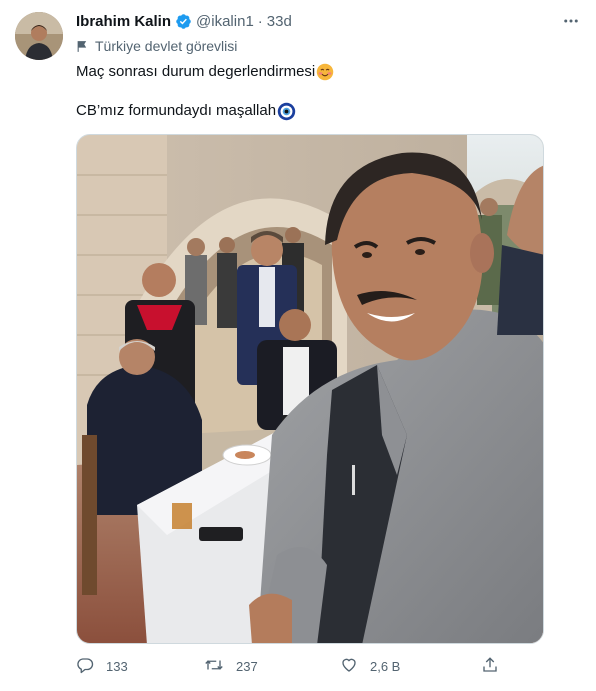 Image resolution: width=596 pixels, height=691 pixels. I want to click on tweet-text: Maç sonrası durum degerlendirmesi, so click(196, 71).